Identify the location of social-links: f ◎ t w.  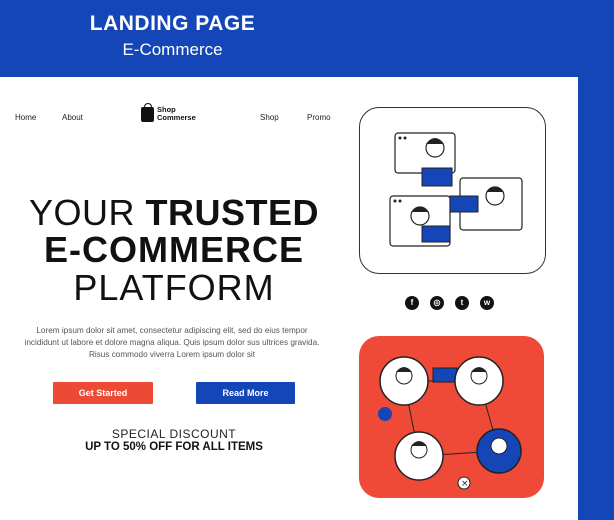
(449, 303).